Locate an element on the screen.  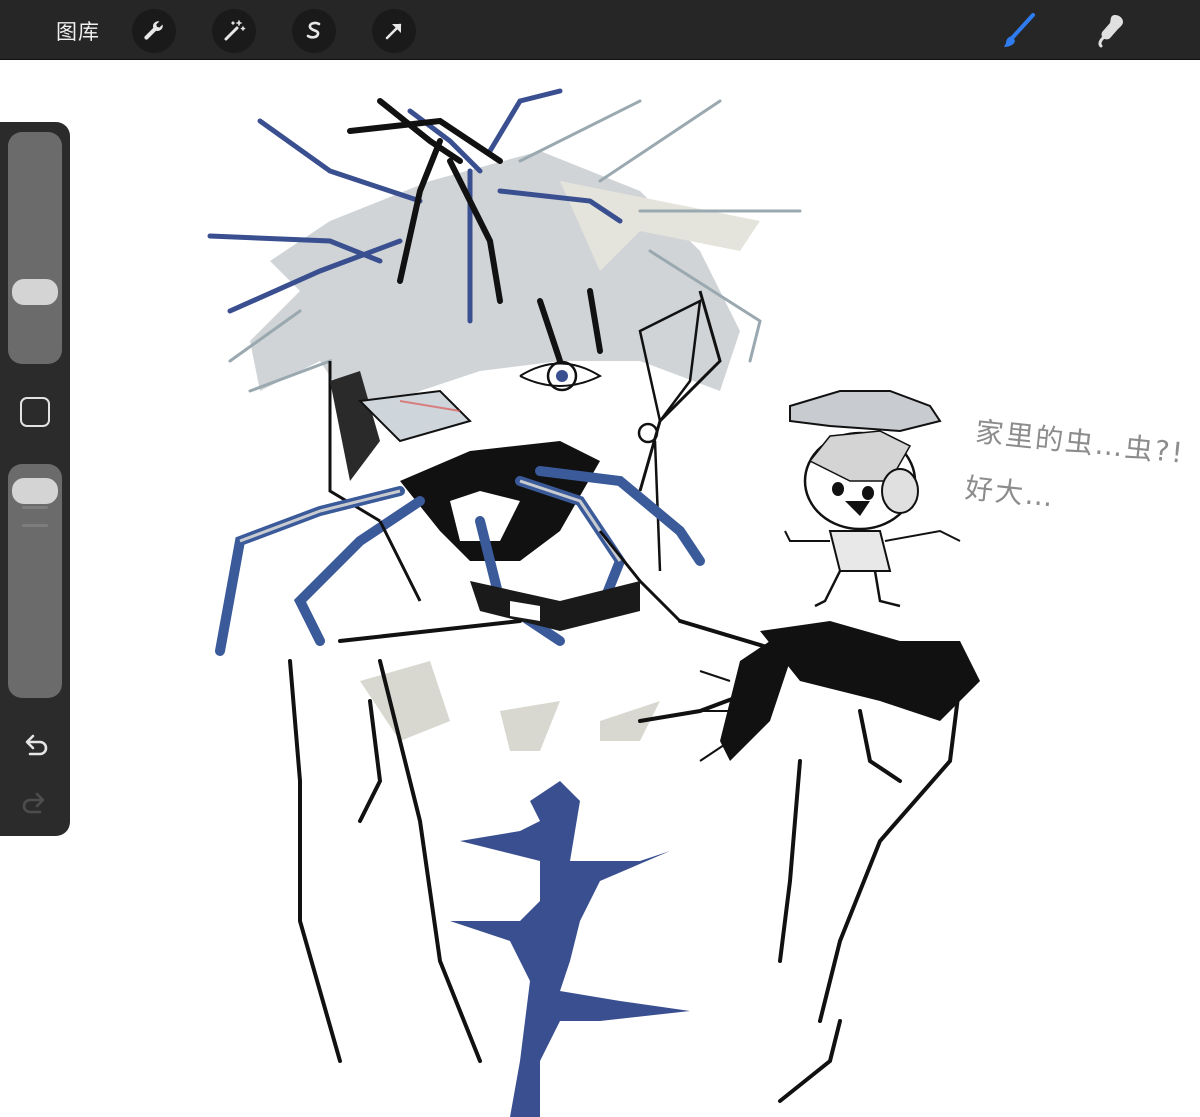
arrow-transform-icon is located at coordinates (393, 31).